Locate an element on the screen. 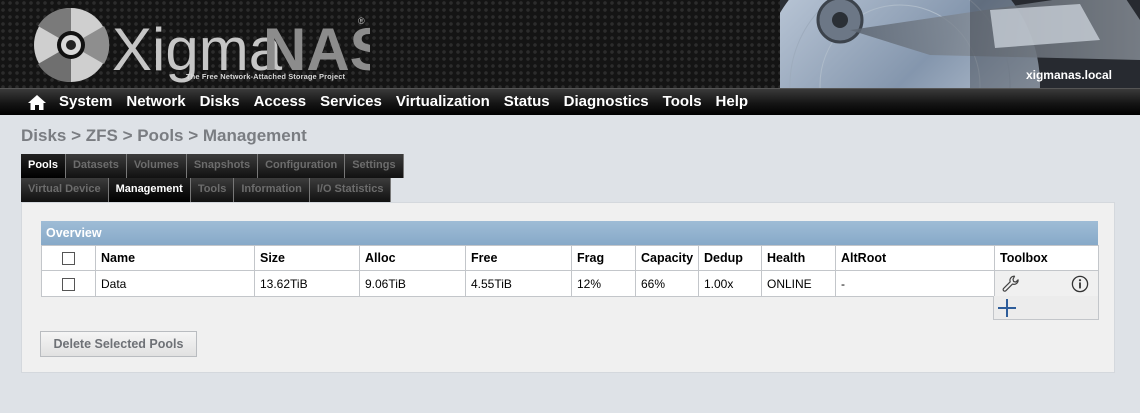 This screenshot has height=413, width=1140. col-free: Free is located at coordinates (518, 258).